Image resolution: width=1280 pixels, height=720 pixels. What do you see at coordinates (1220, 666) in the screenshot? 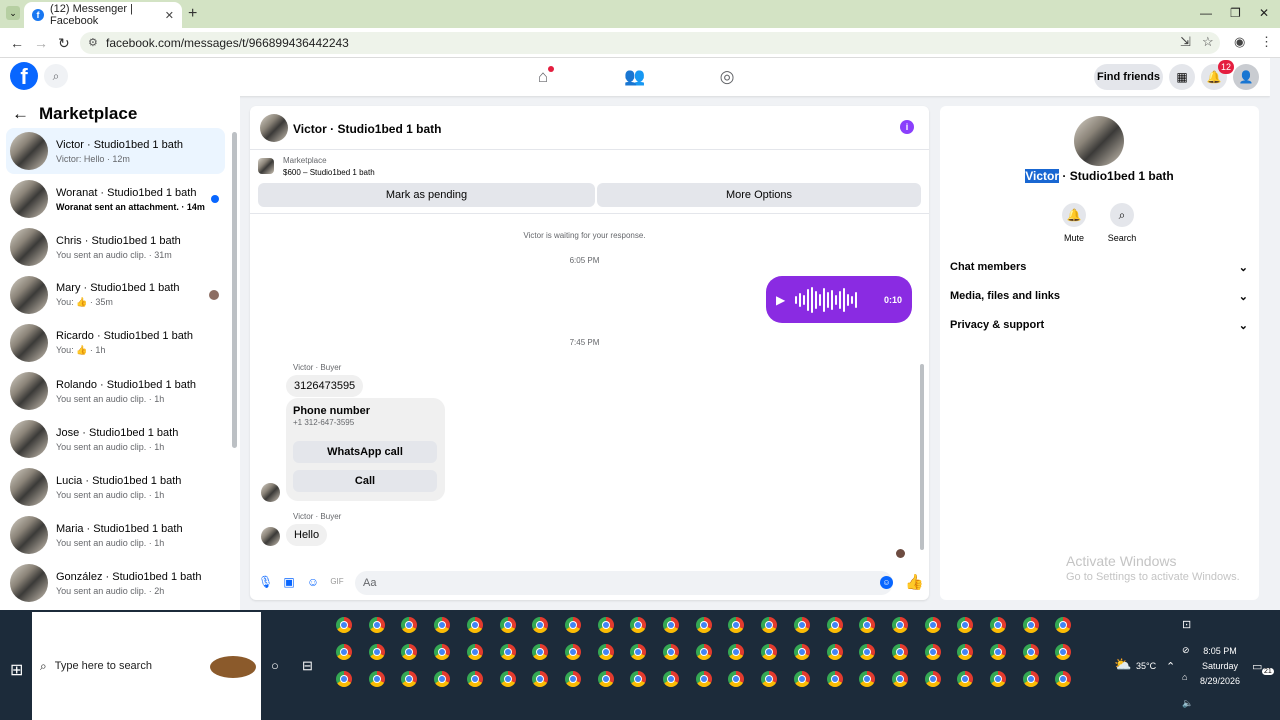
I see `clock-day: Saturday` at bounding box center [1220, 666].